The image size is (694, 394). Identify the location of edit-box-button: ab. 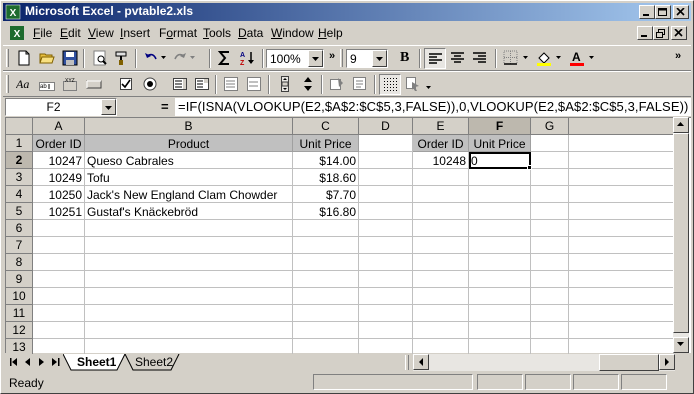
(47, 84).